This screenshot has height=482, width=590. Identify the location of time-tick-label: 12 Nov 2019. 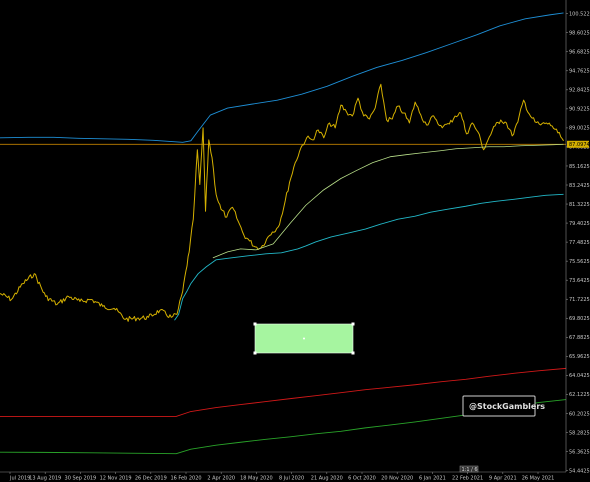
(116, 479).